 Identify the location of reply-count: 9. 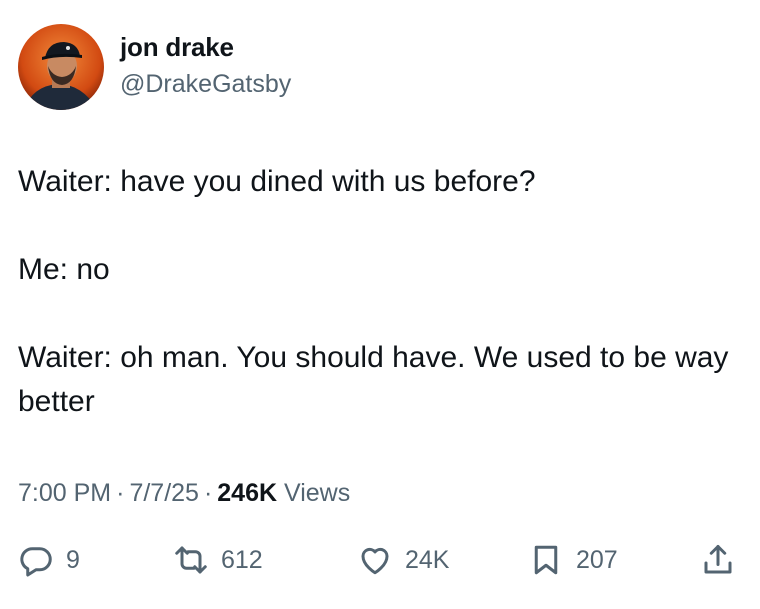
(73, 559).